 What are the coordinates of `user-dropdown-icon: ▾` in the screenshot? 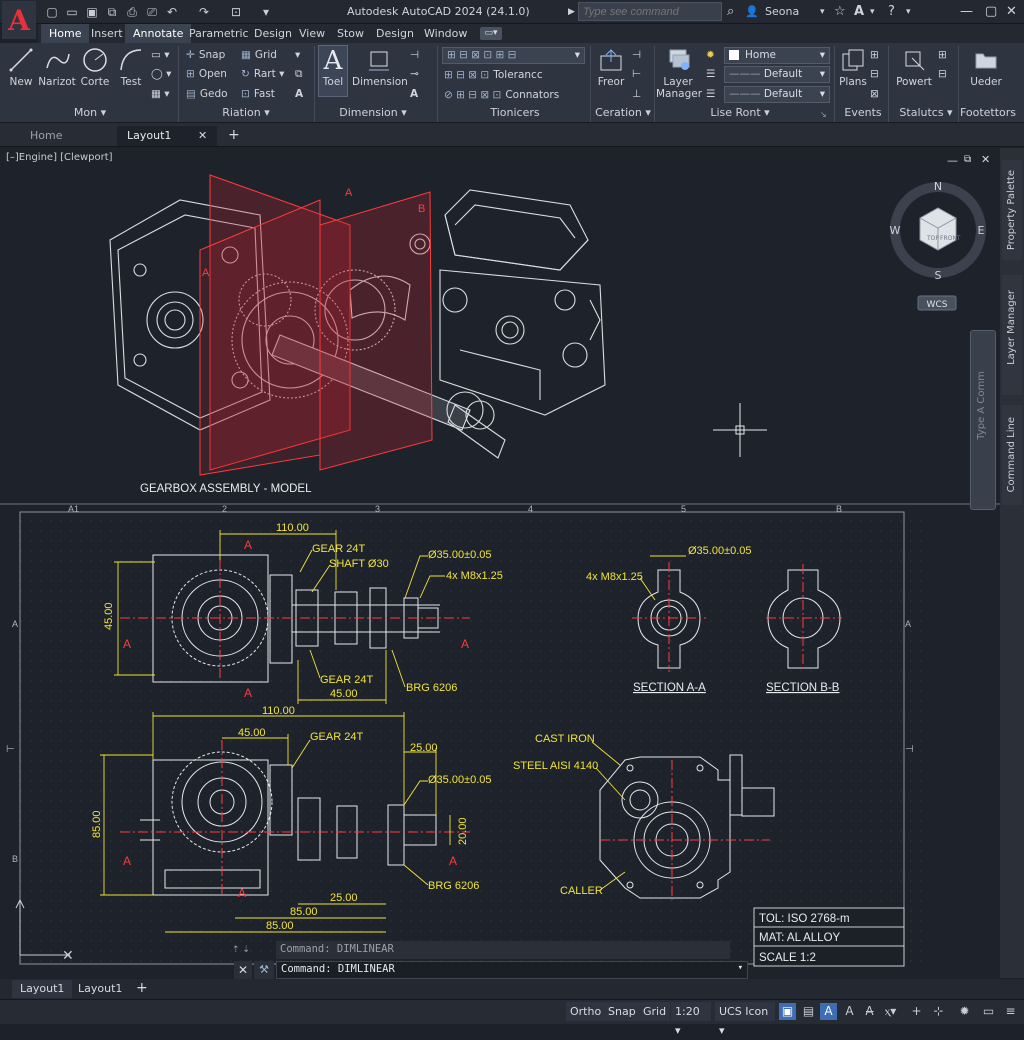 It's located at (822, 12).